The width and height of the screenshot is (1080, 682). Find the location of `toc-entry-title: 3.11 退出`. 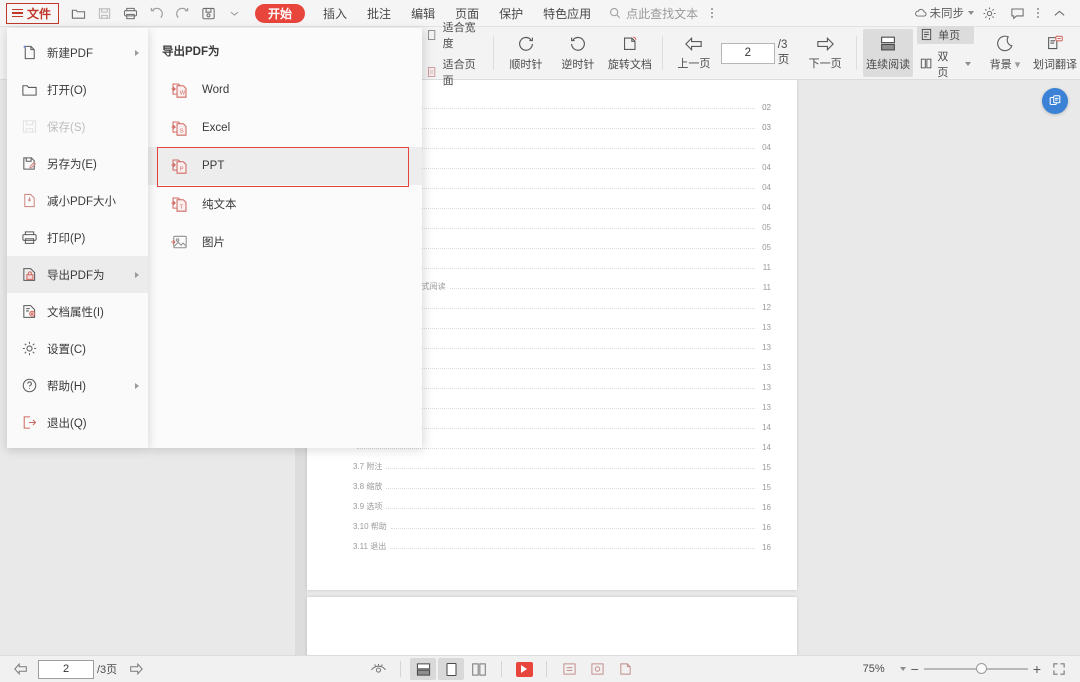

toc-entry-title: 3.11 退出 is located at coordinates (370, 546).